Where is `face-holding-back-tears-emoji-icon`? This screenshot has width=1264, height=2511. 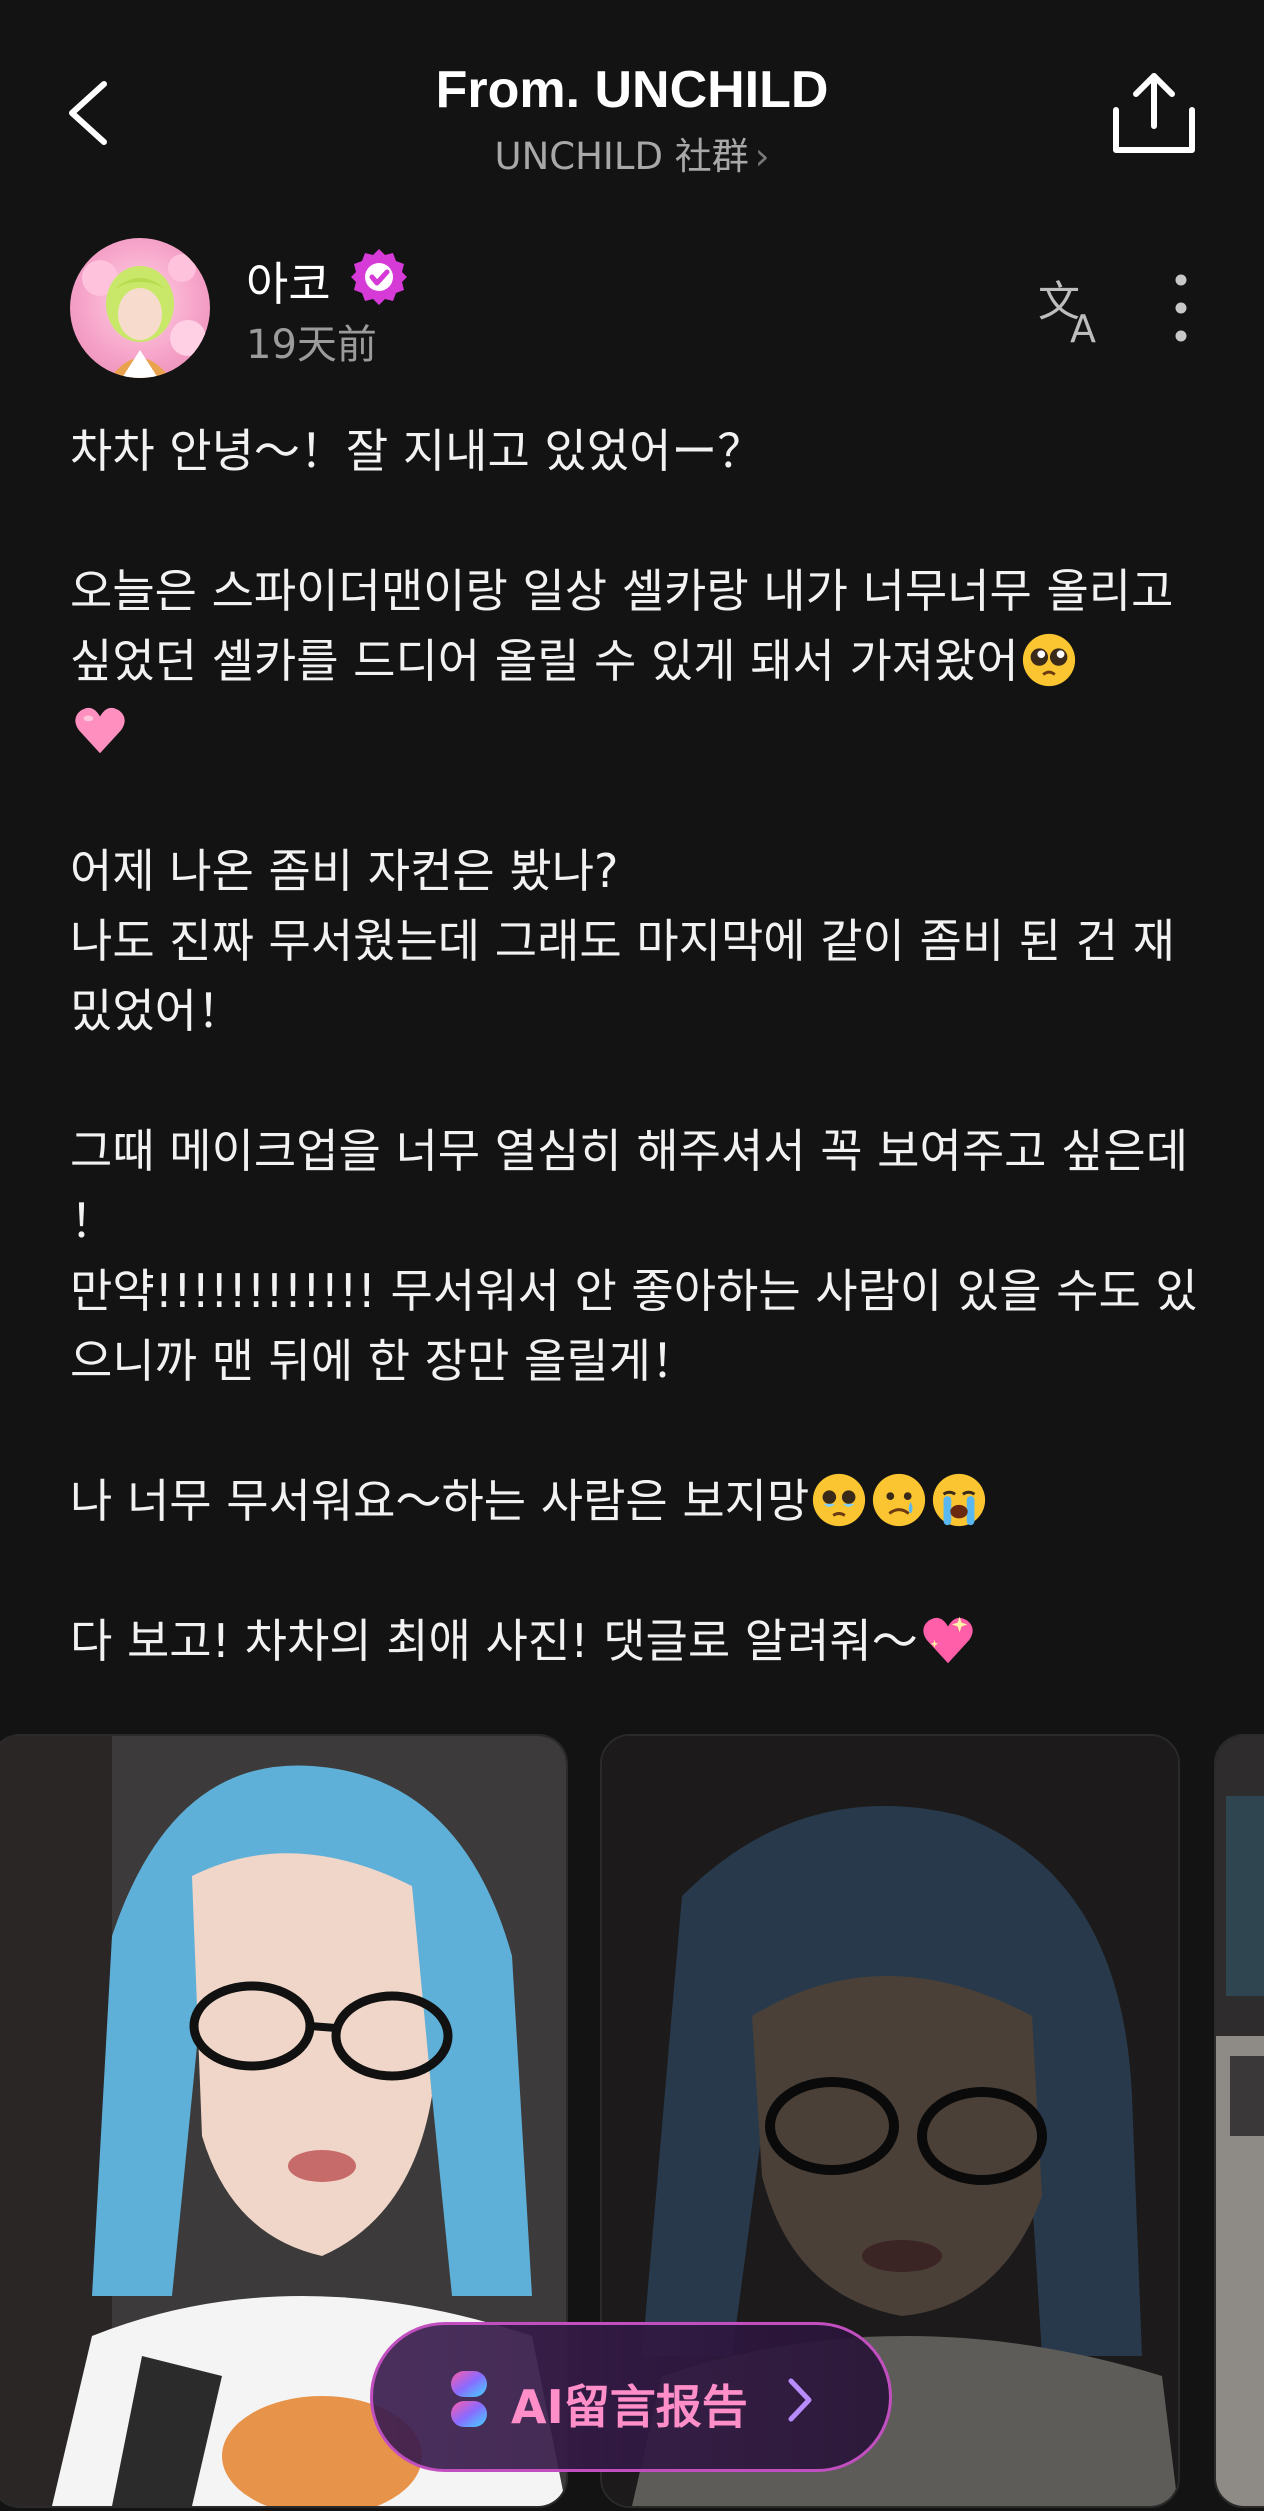
face-holding-back-tears-emoji-icon is located at coordinates (839, 1500).